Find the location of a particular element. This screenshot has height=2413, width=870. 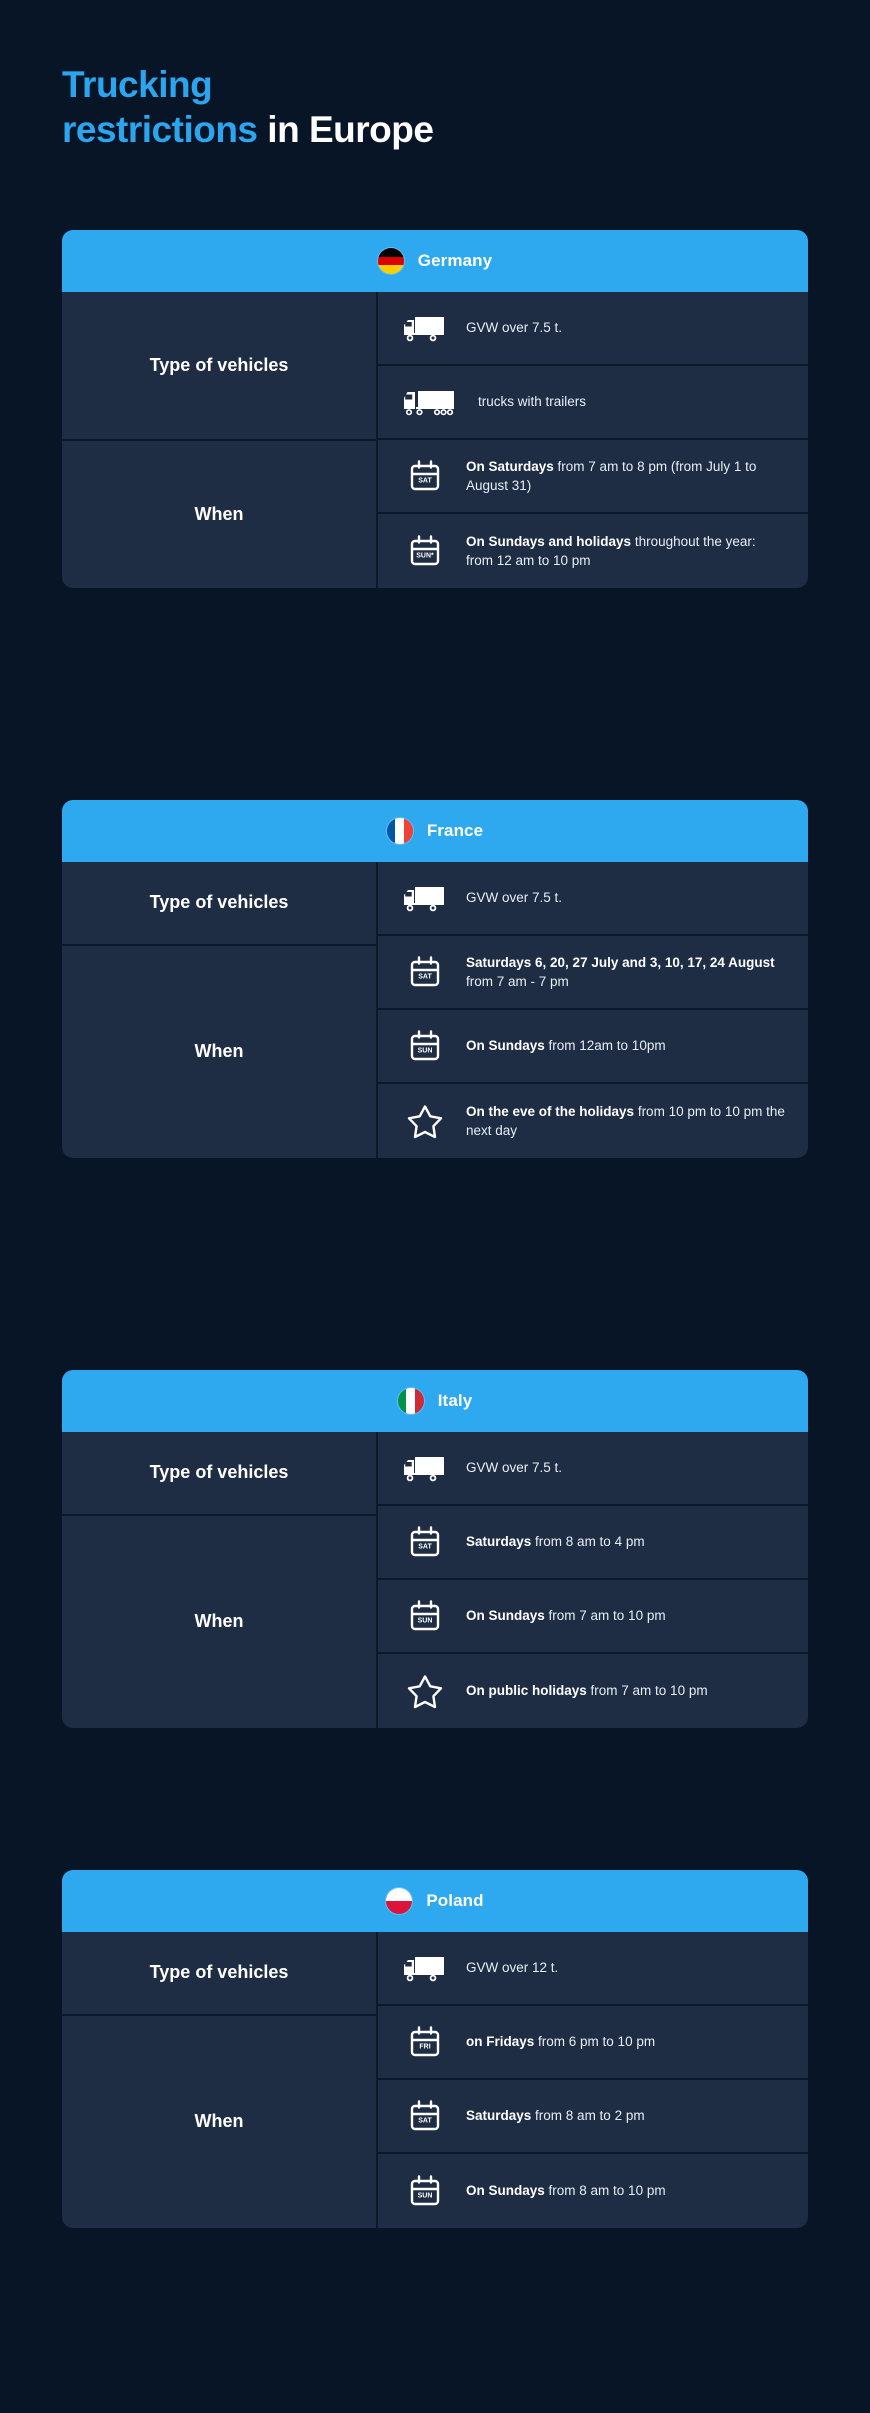

country-name: Poland is located at coordinates (455, 1900).